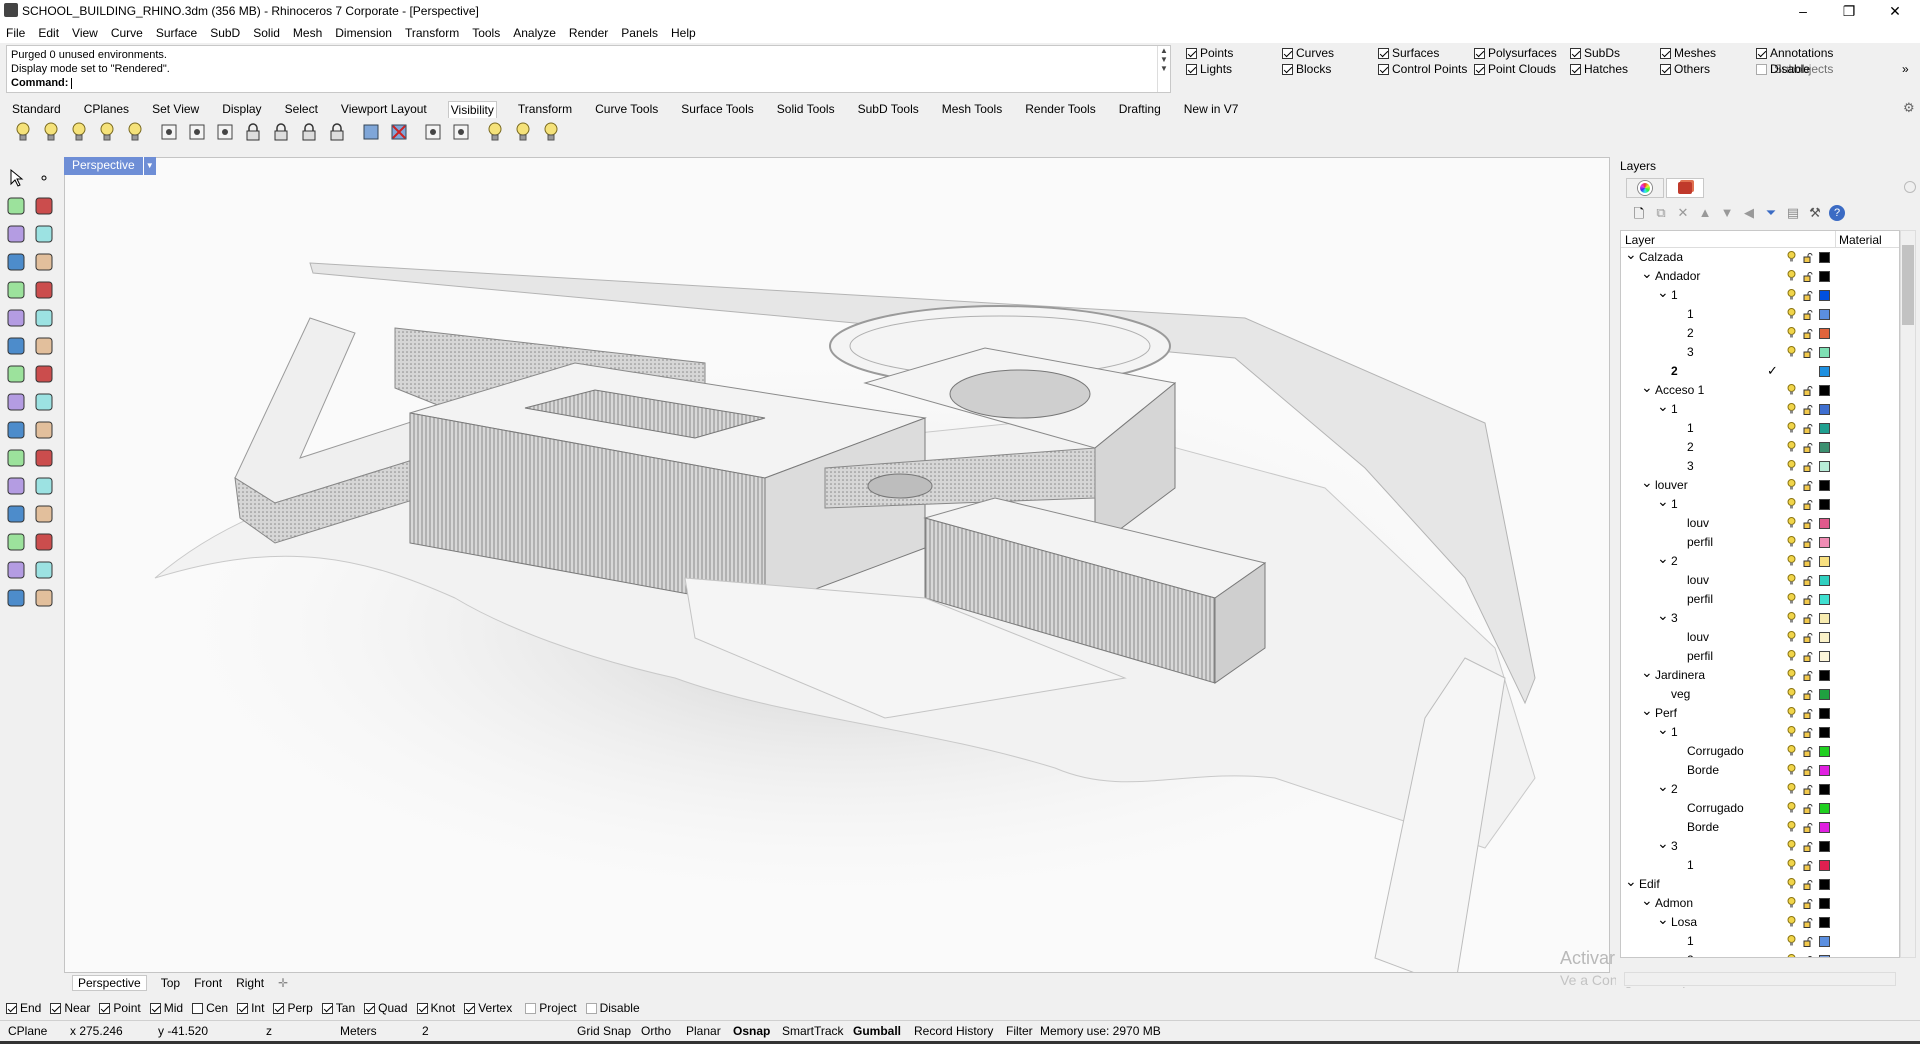 The width and height of the screenshot is (1920, 1044). I want to click on tab-surface-tools: Surface Tools, so click(717, 109).